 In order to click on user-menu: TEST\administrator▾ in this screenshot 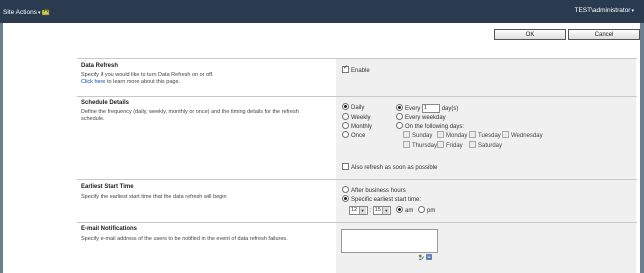, I will do `click(604, 10)`.